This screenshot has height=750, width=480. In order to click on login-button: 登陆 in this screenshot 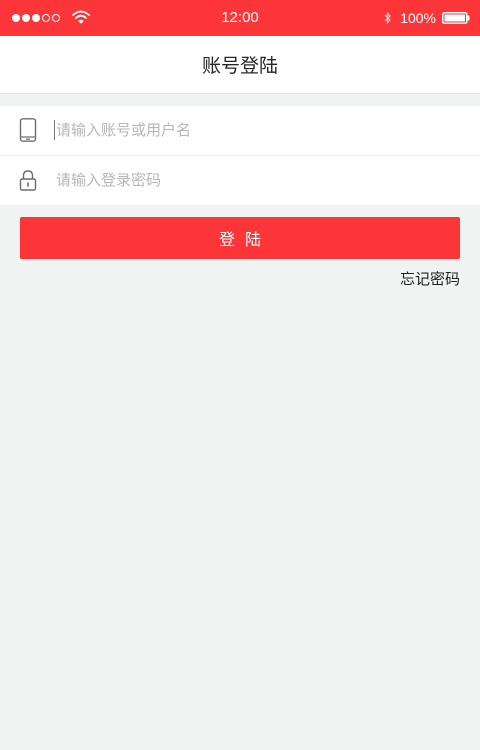, I will do `click(240, 238)`.